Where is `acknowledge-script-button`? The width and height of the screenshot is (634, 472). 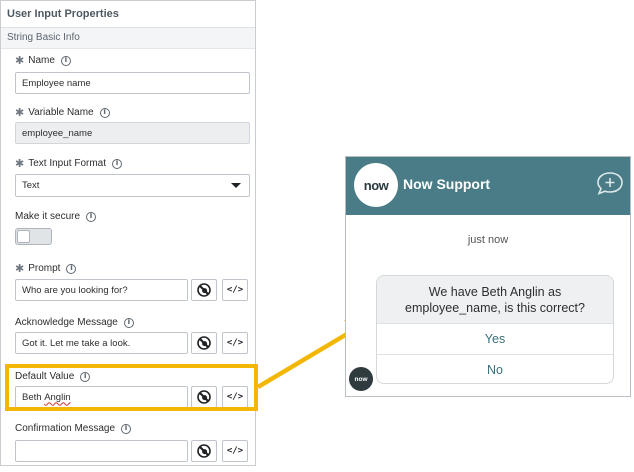
acknowledge-script-button is located at coordinates (204, 343).